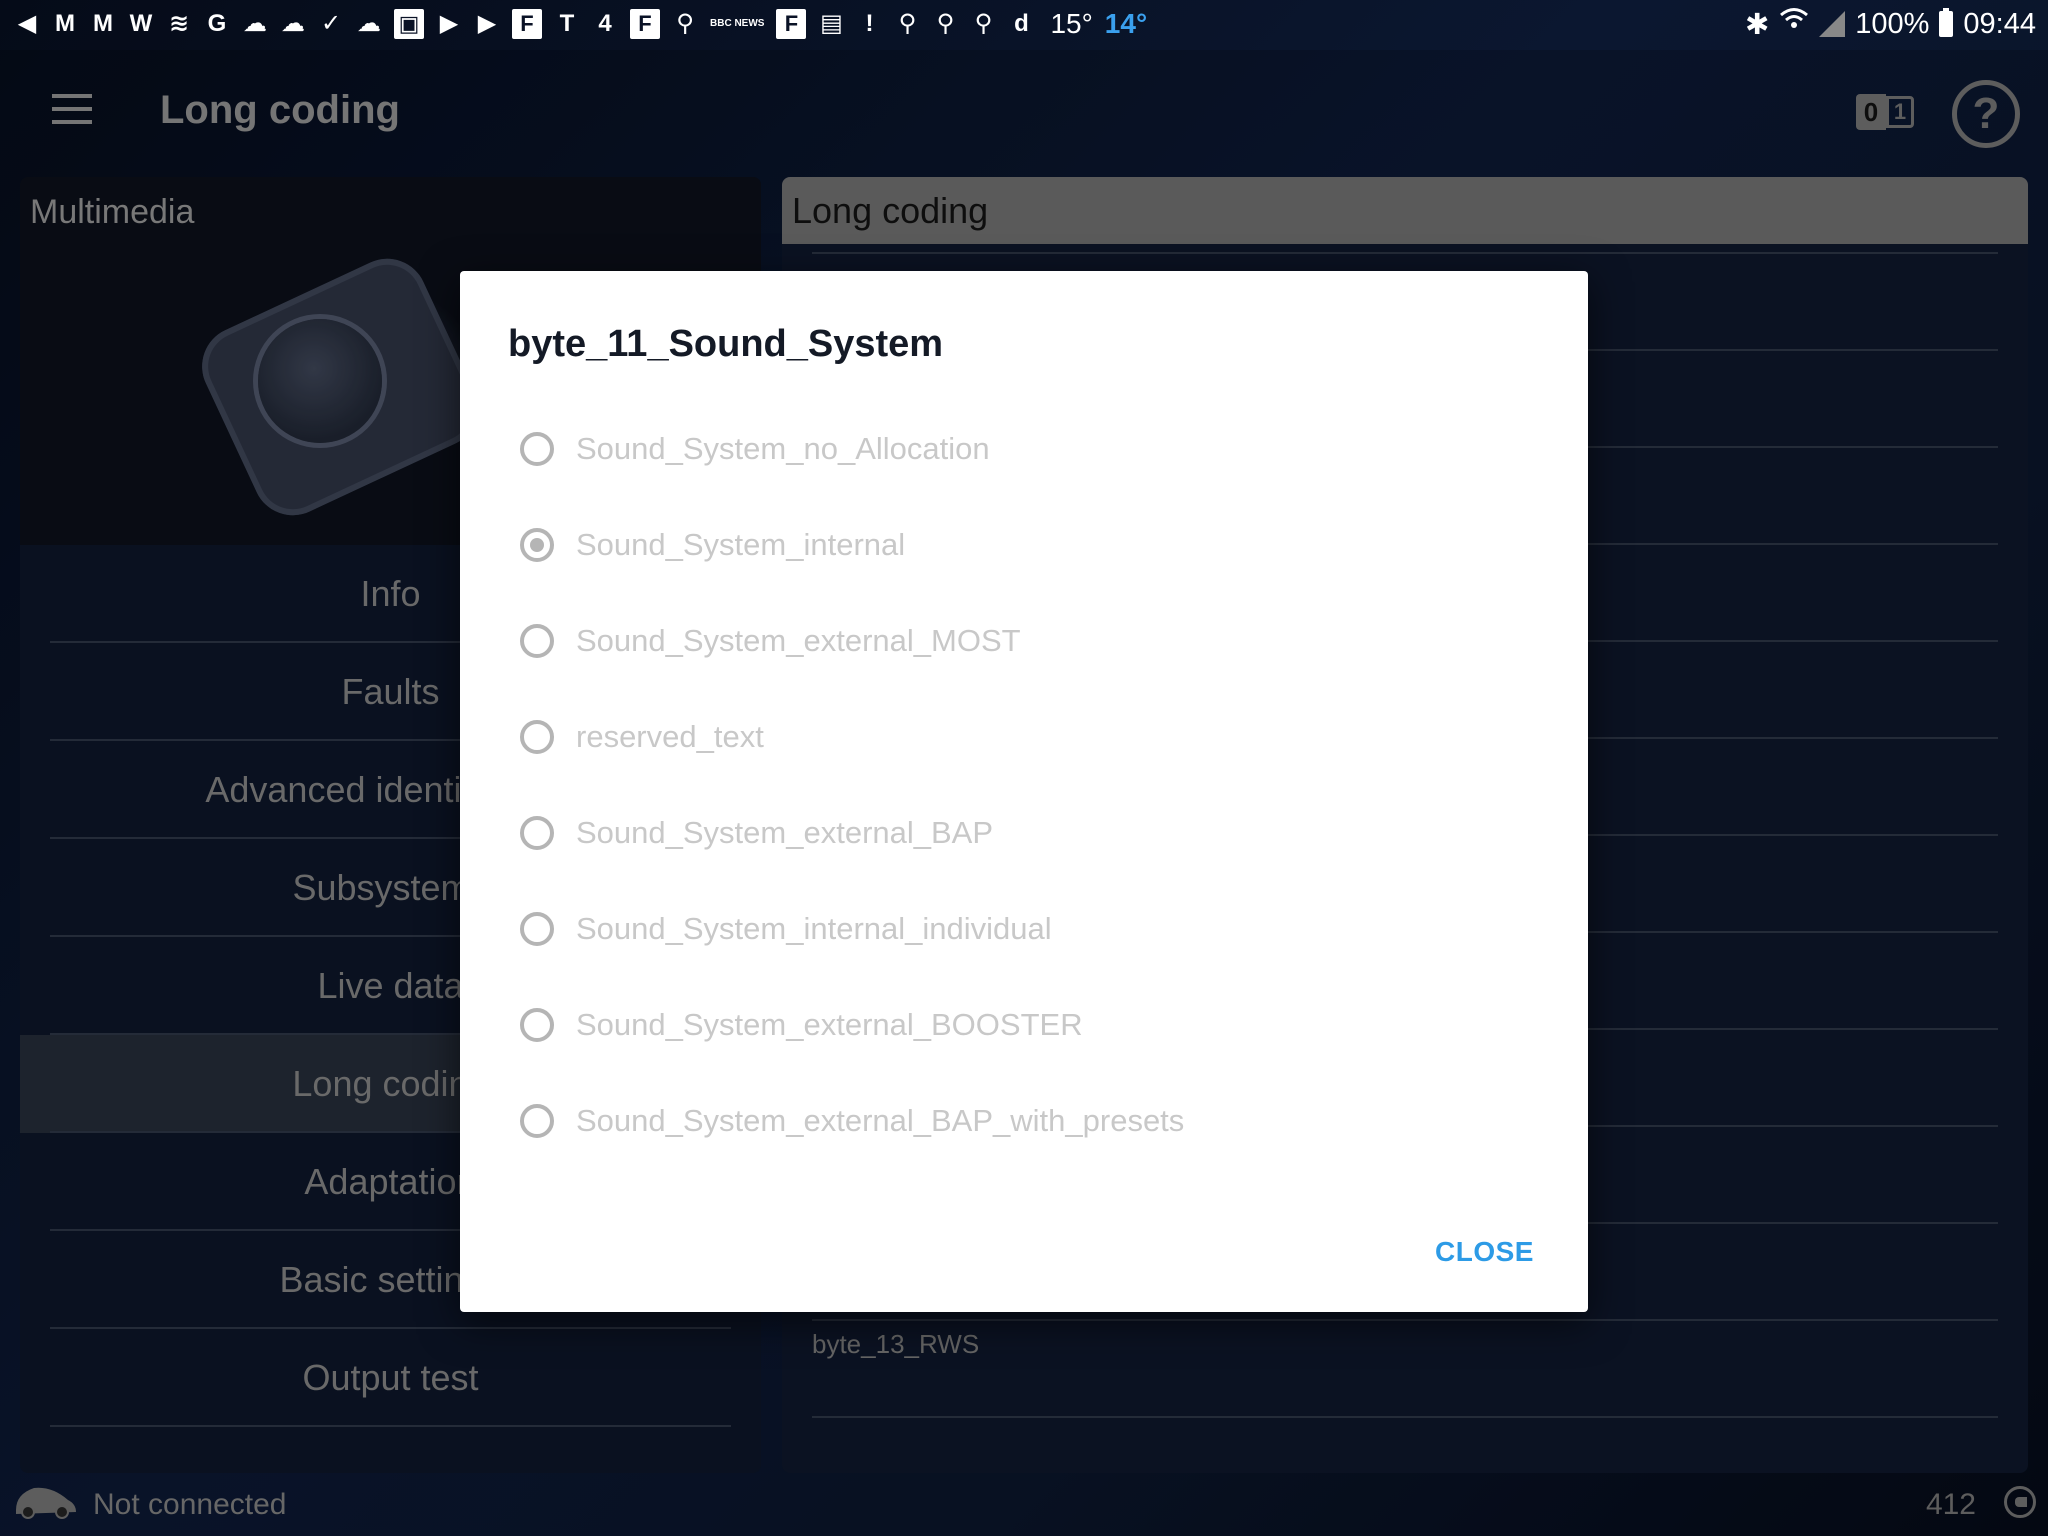 This screenshot has width=2048, height=1536. What do you see at coordinates (1794, 24) in the screenshot?
I see `wifi-icon` at bounding box center [1794, 24].